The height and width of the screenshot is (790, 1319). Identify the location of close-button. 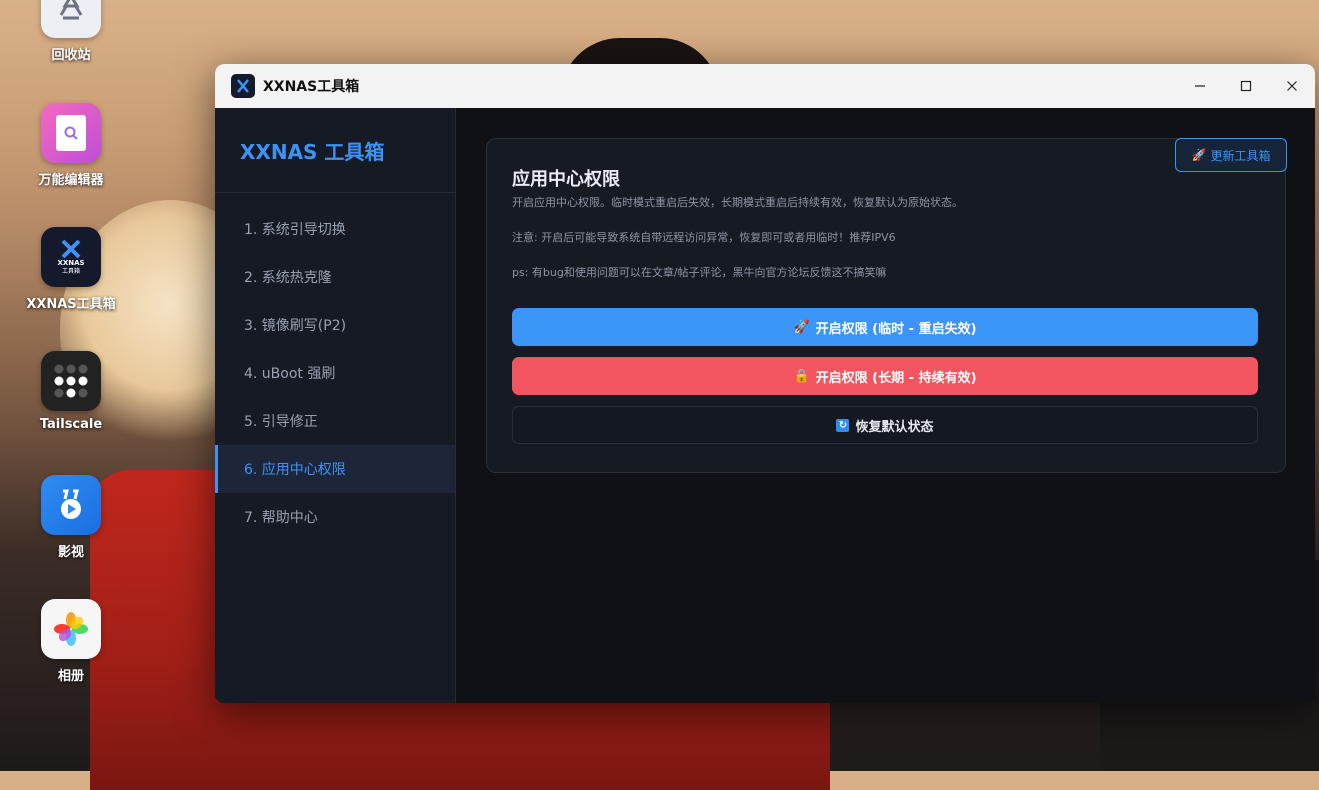
(1292, 86).